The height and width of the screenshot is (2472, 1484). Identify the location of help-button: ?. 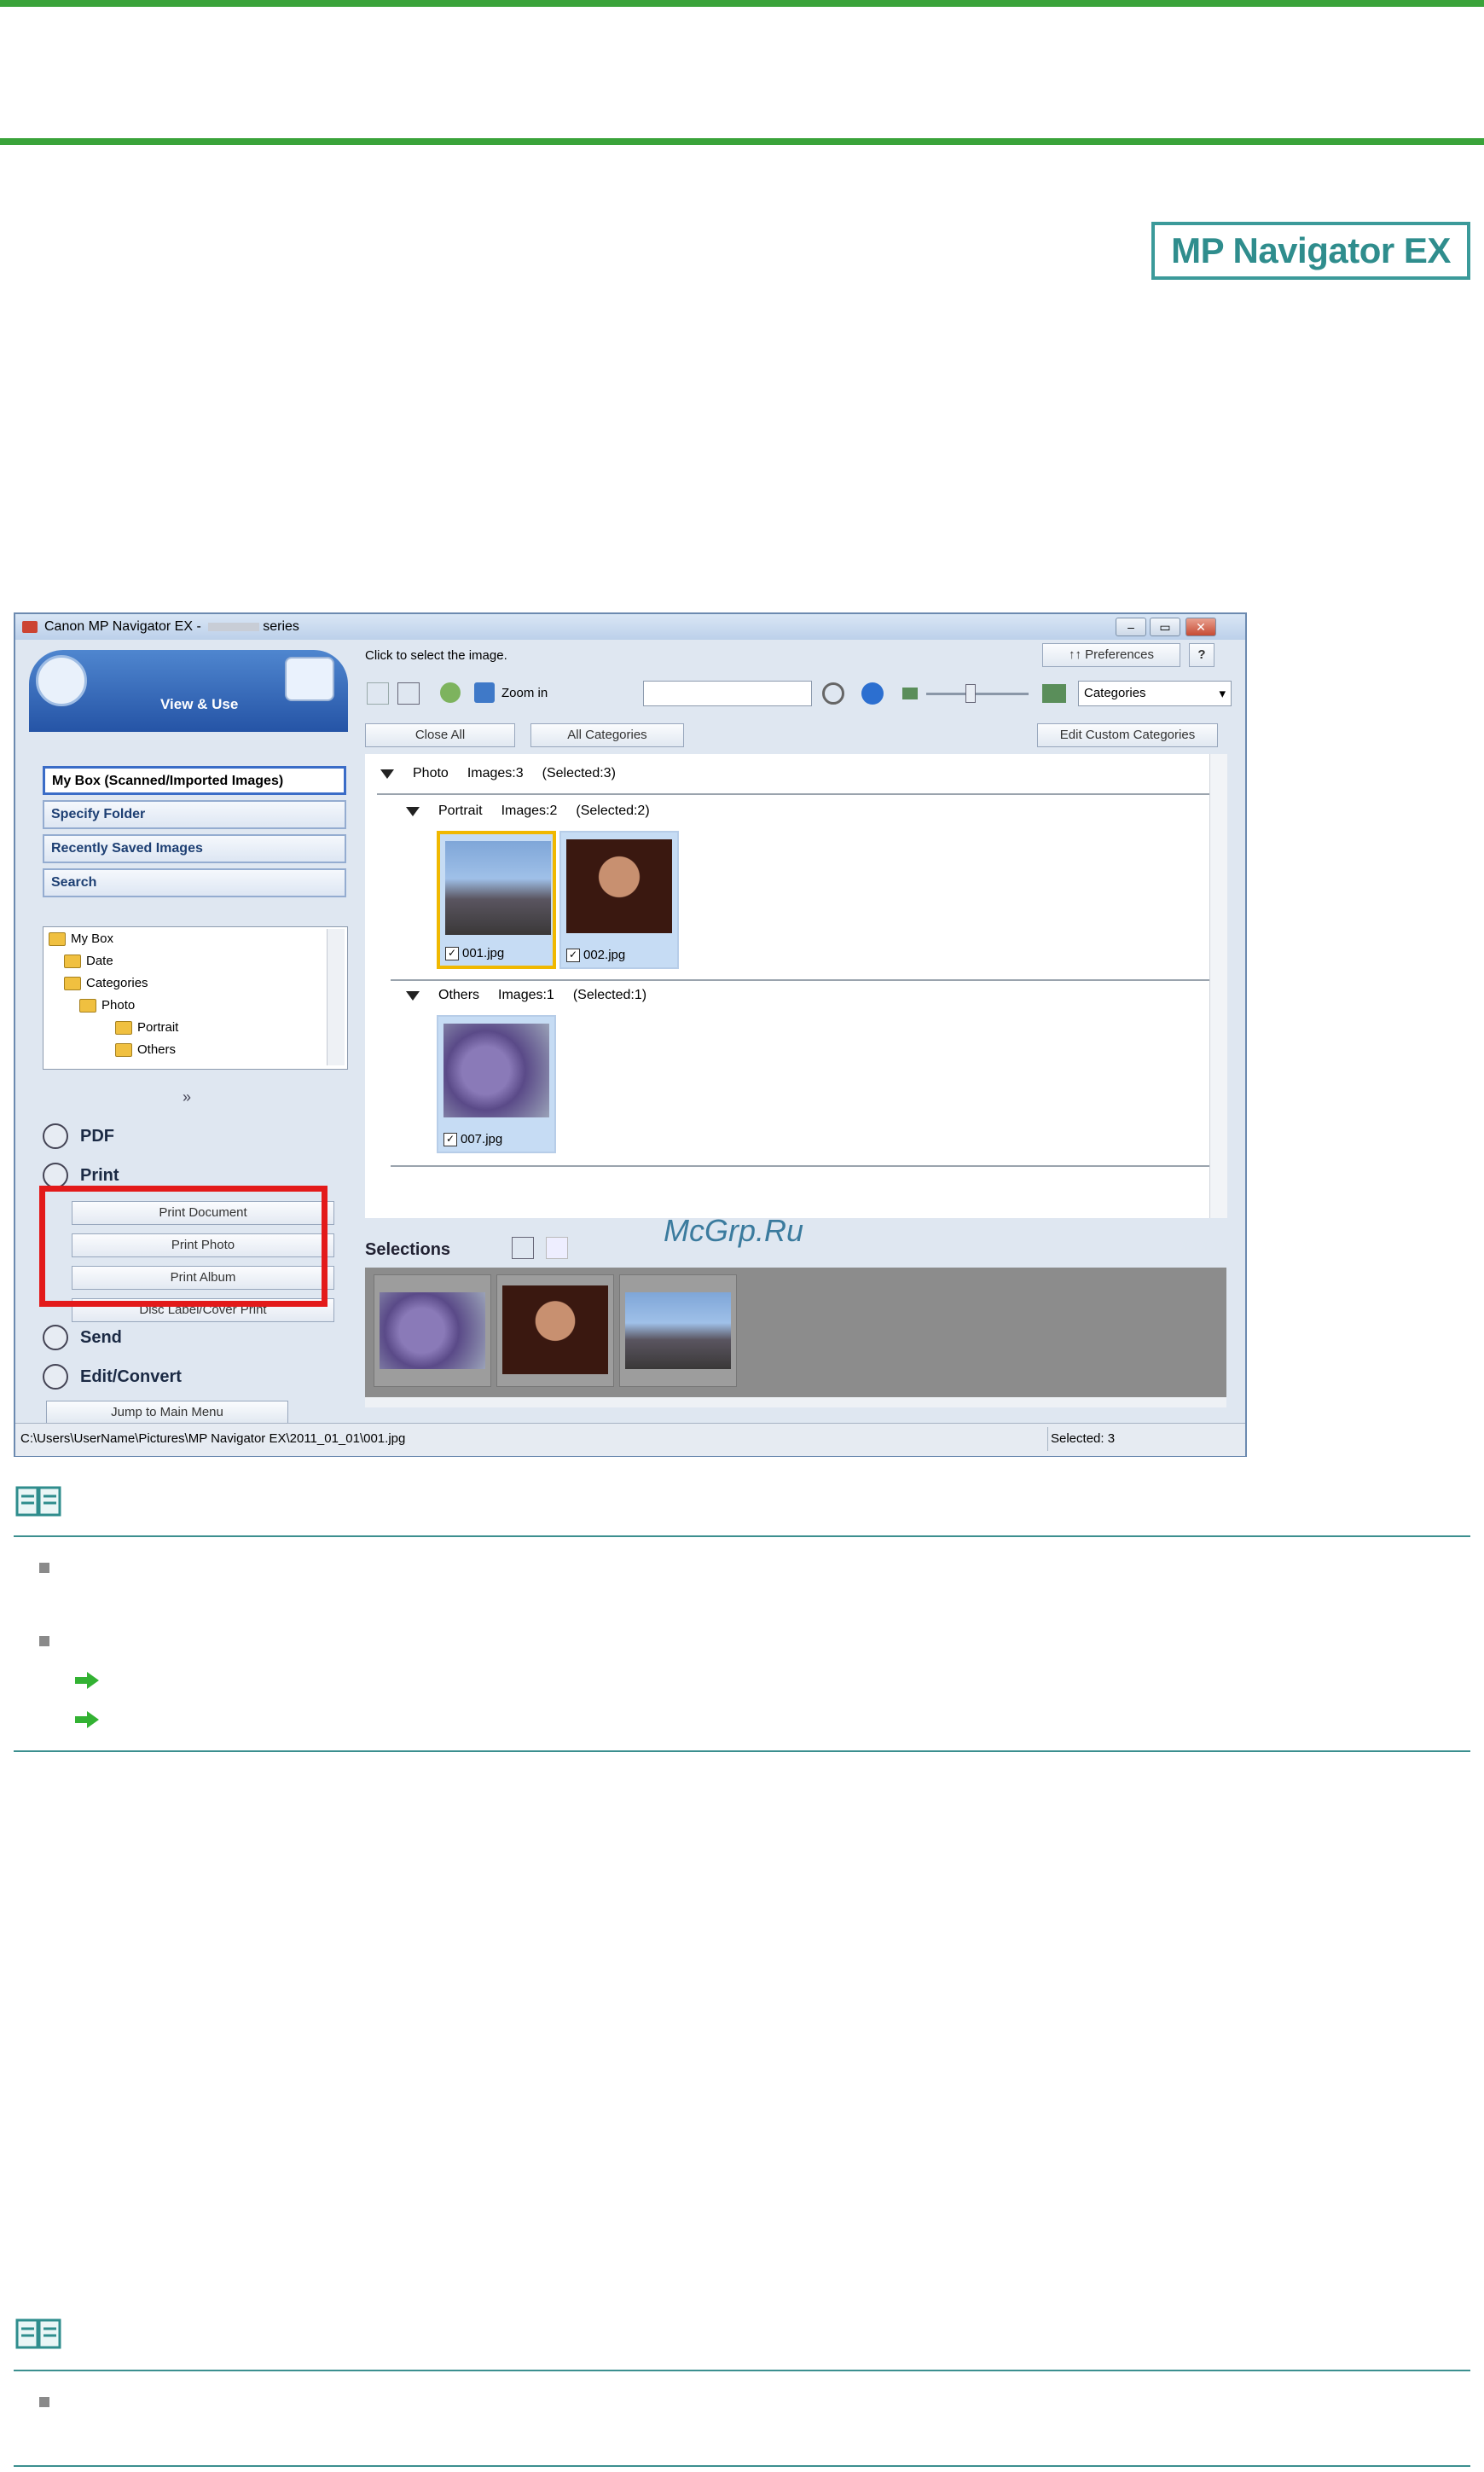
(1201, 655).